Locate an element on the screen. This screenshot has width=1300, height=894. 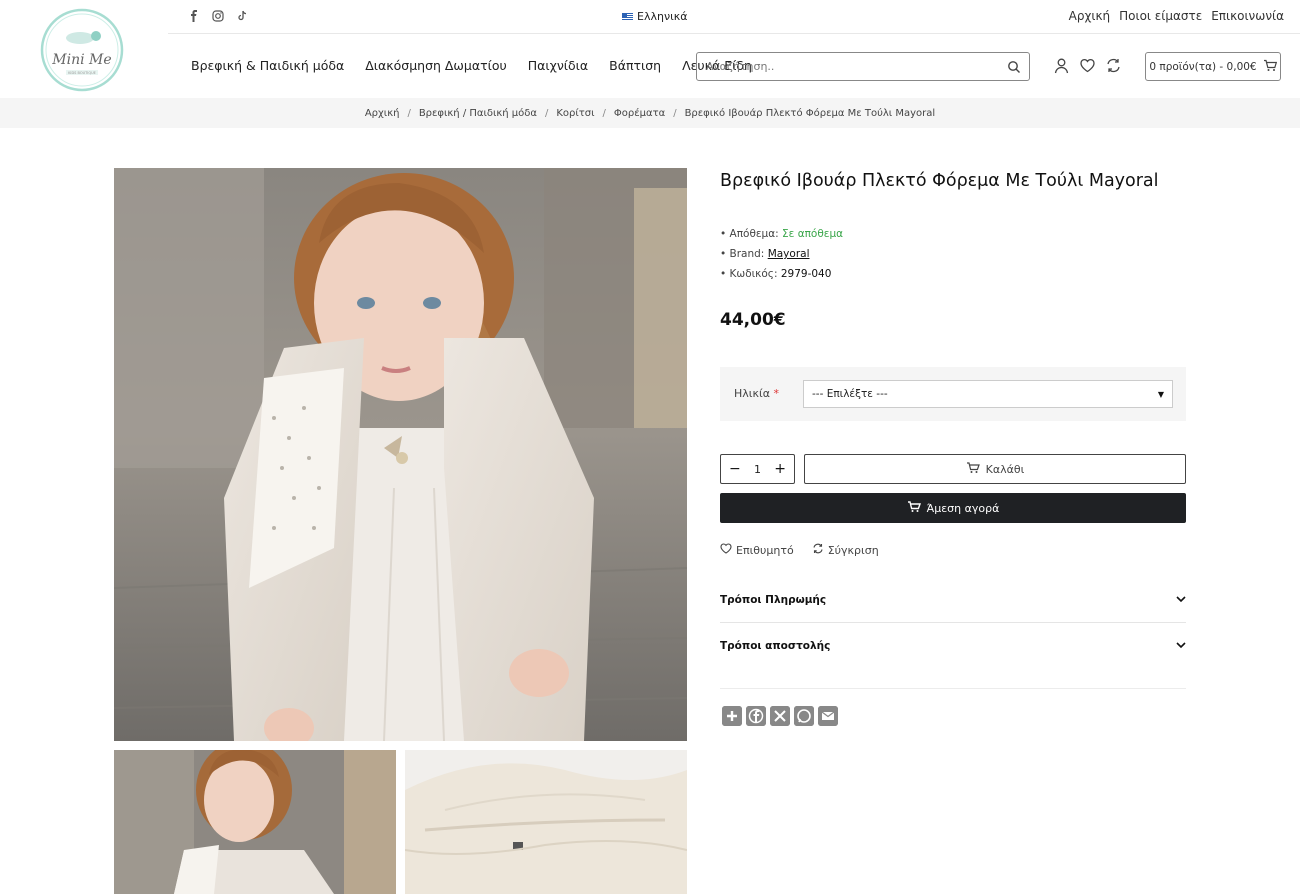
nav-item-fashion: Βρεφική & Παιδική μόδα is located at coordinates (267, 65).